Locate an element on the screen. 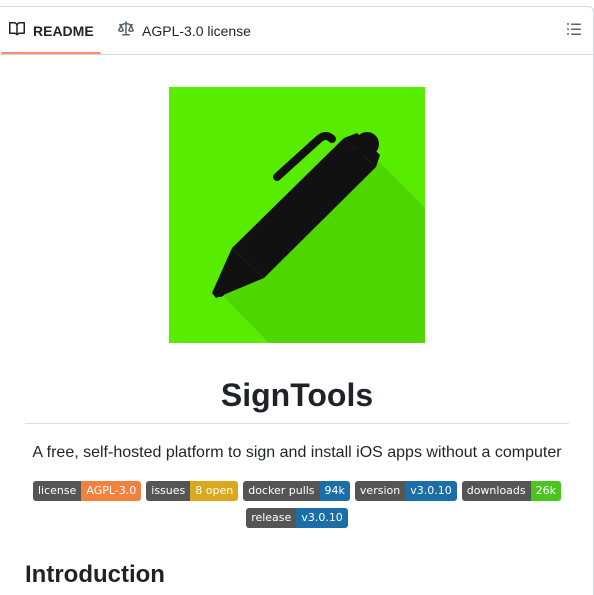 The image size is (594, 595). tab-readme-label: README is located at coordinates (63, 30).